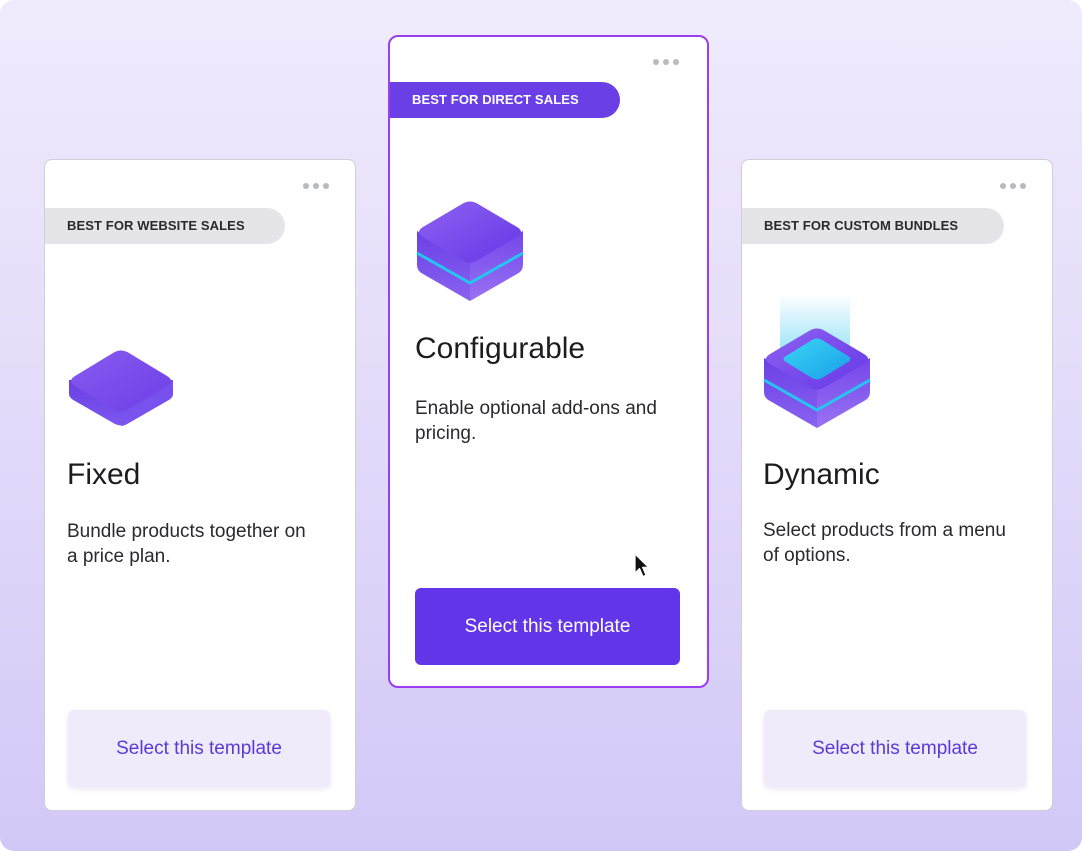 Image resolution: width=1082 pixels, height=851 pixels. Describe the element at coordinates (821, 474) in the screenshot. I see `card-title: Dynamic` at that location.